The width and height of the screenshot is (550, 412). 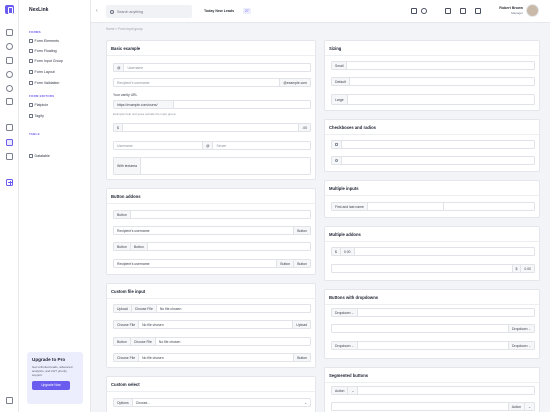 I want to click on mail-icon, so click(x=9, y=60).